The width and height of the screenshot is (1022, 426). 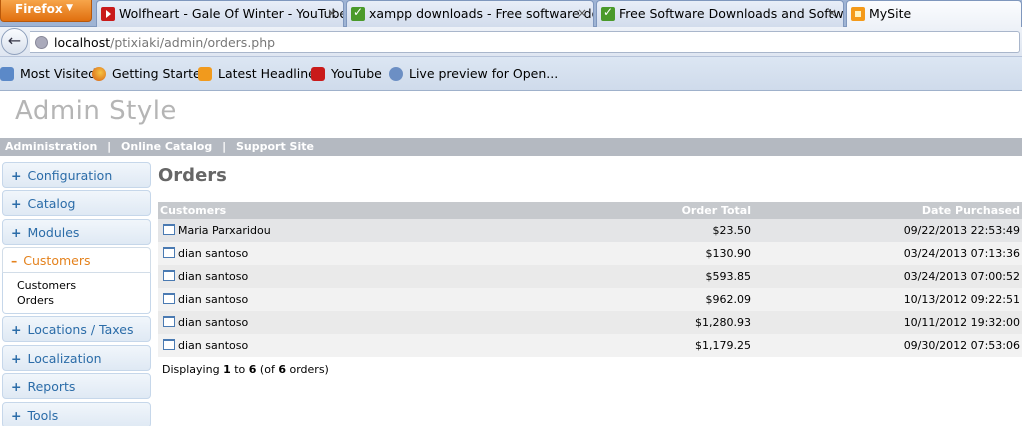 I want to click on sidebar-item-tools: + Tools, so click(x=76, y=414).